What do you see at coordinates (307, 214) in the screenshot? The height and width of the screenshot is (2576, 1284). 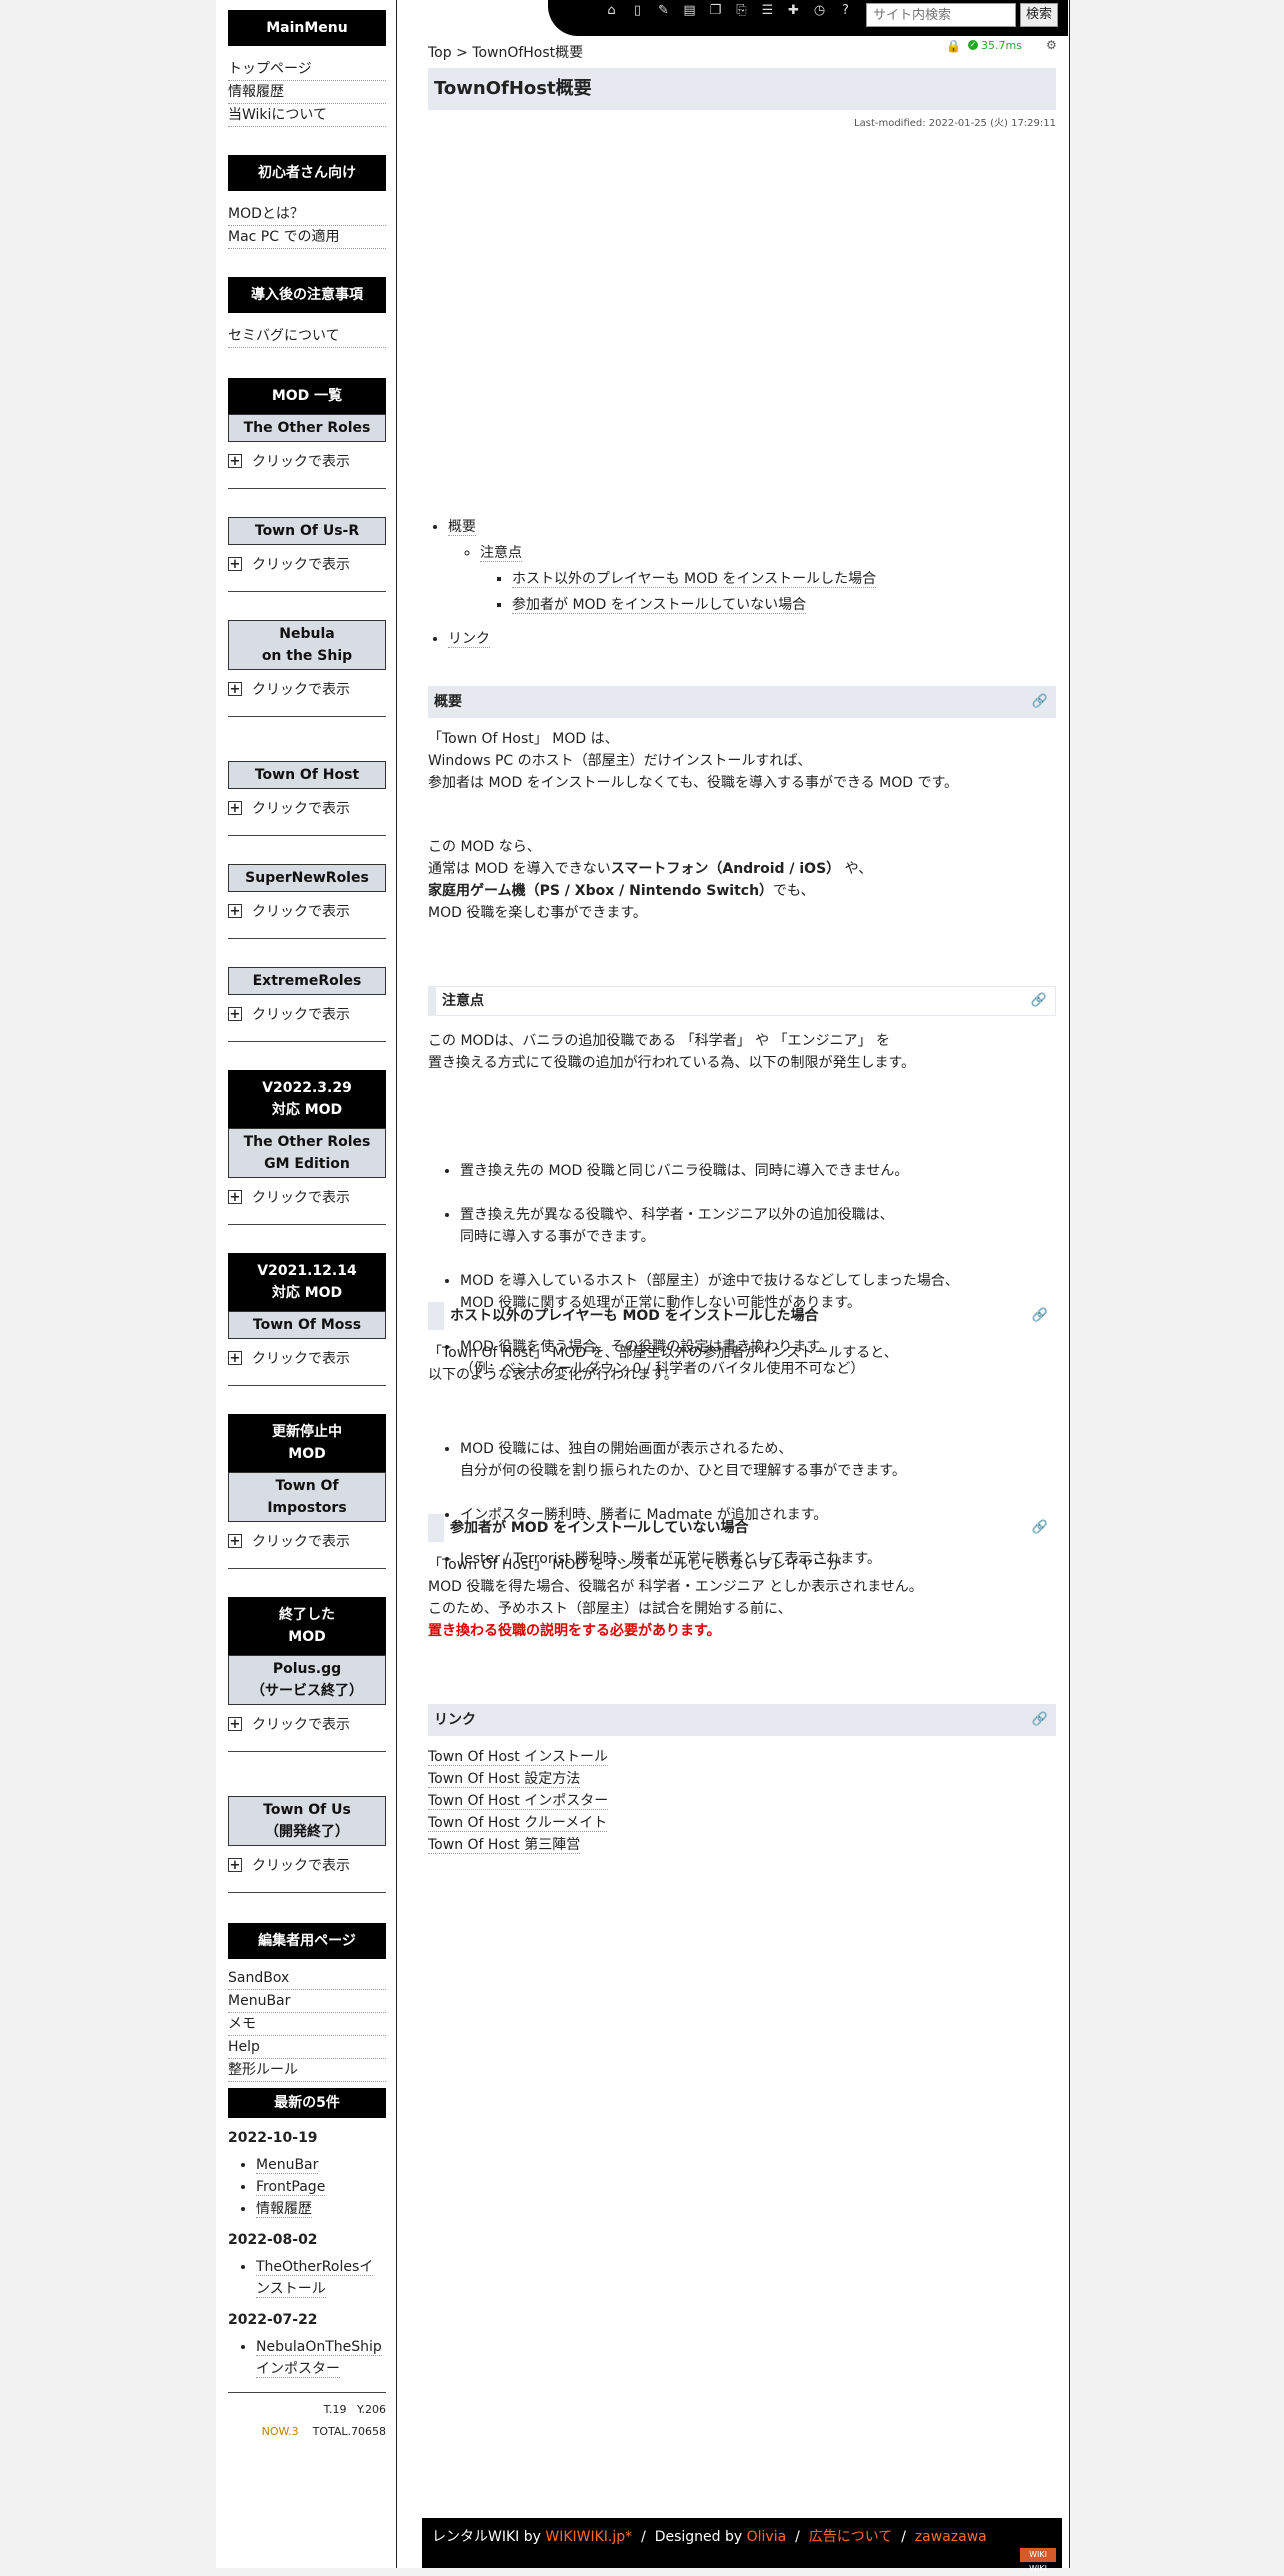 I see `sidebar-link-what-is-mod: MODとは？` at bounding box center [307, 214].